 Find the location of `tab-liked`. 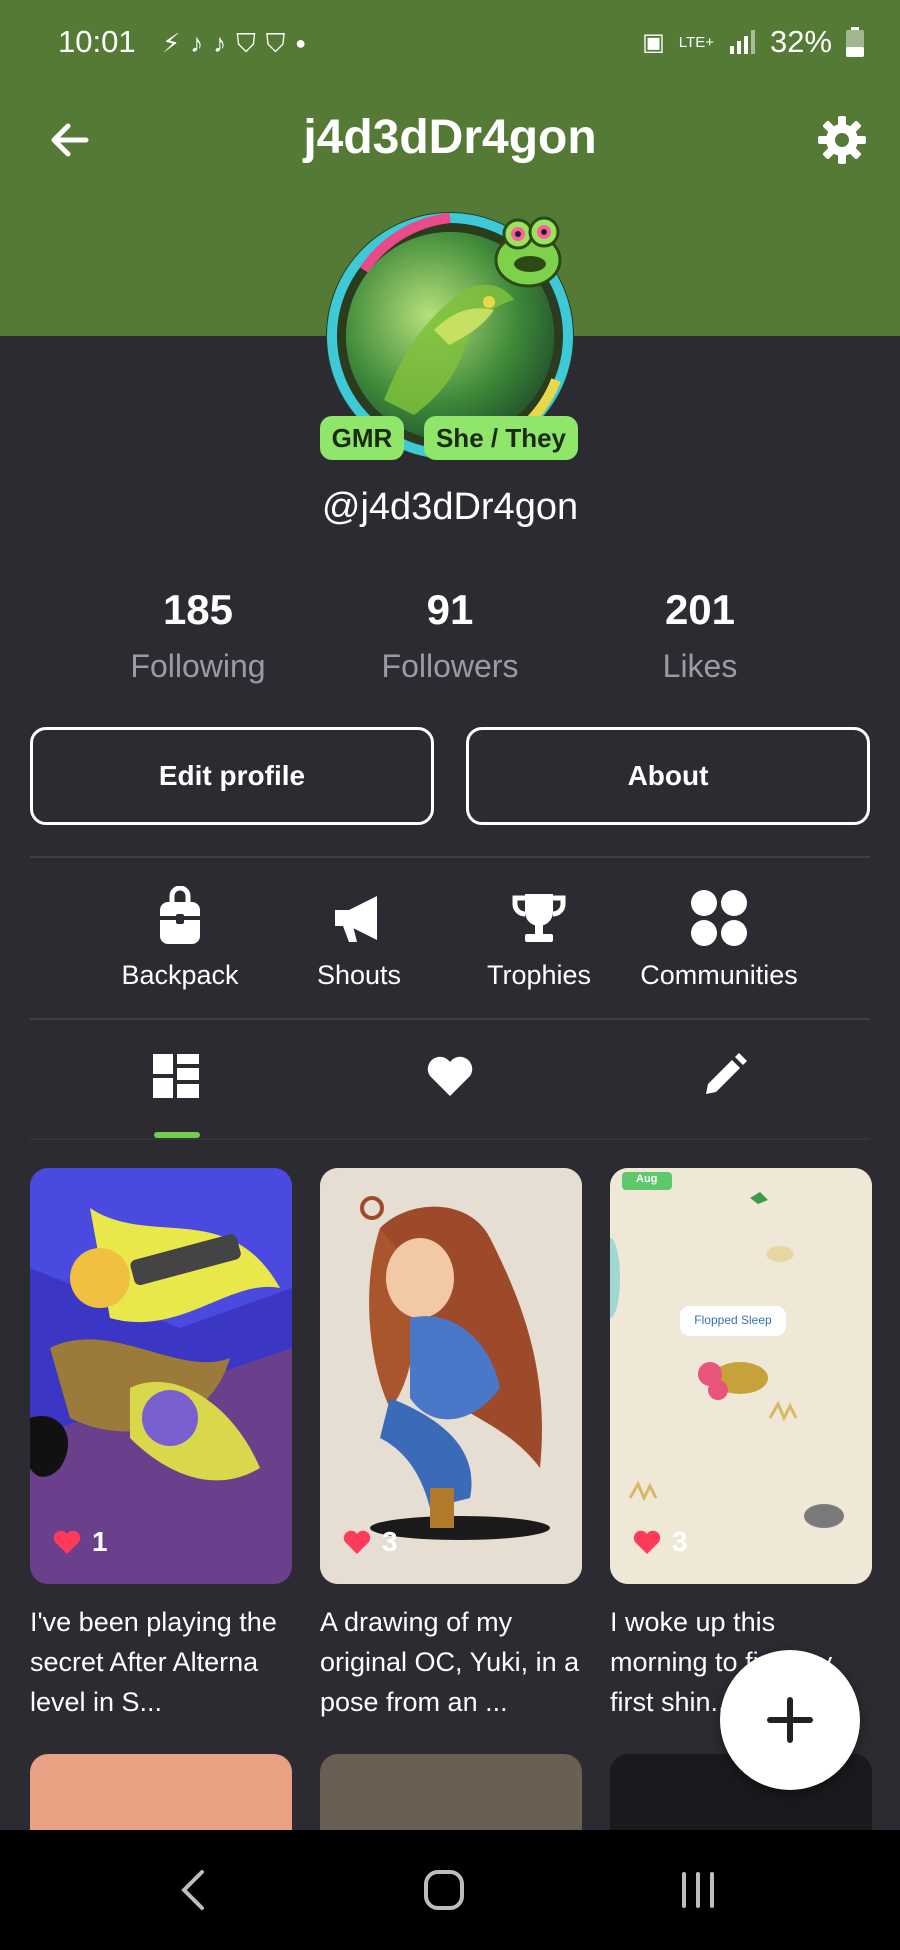

tab-liked is located at coordinates (450, 1076).